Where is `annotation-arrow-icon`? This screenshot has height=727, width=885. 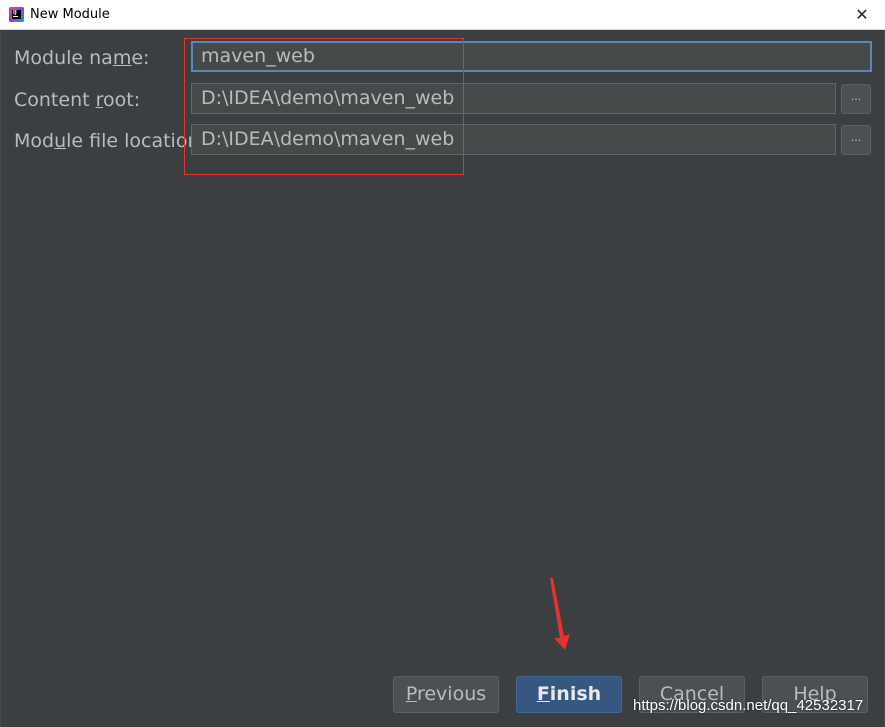 annotation-arrow-icon is located at coordinates (560, 614).